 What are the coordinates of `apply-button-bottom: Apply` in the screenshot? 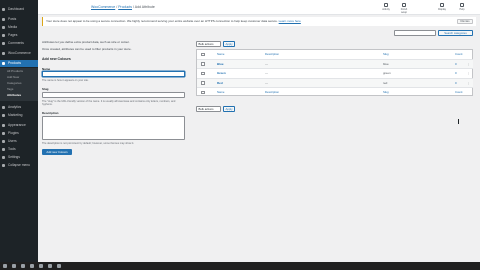 It's located at (229, 109).